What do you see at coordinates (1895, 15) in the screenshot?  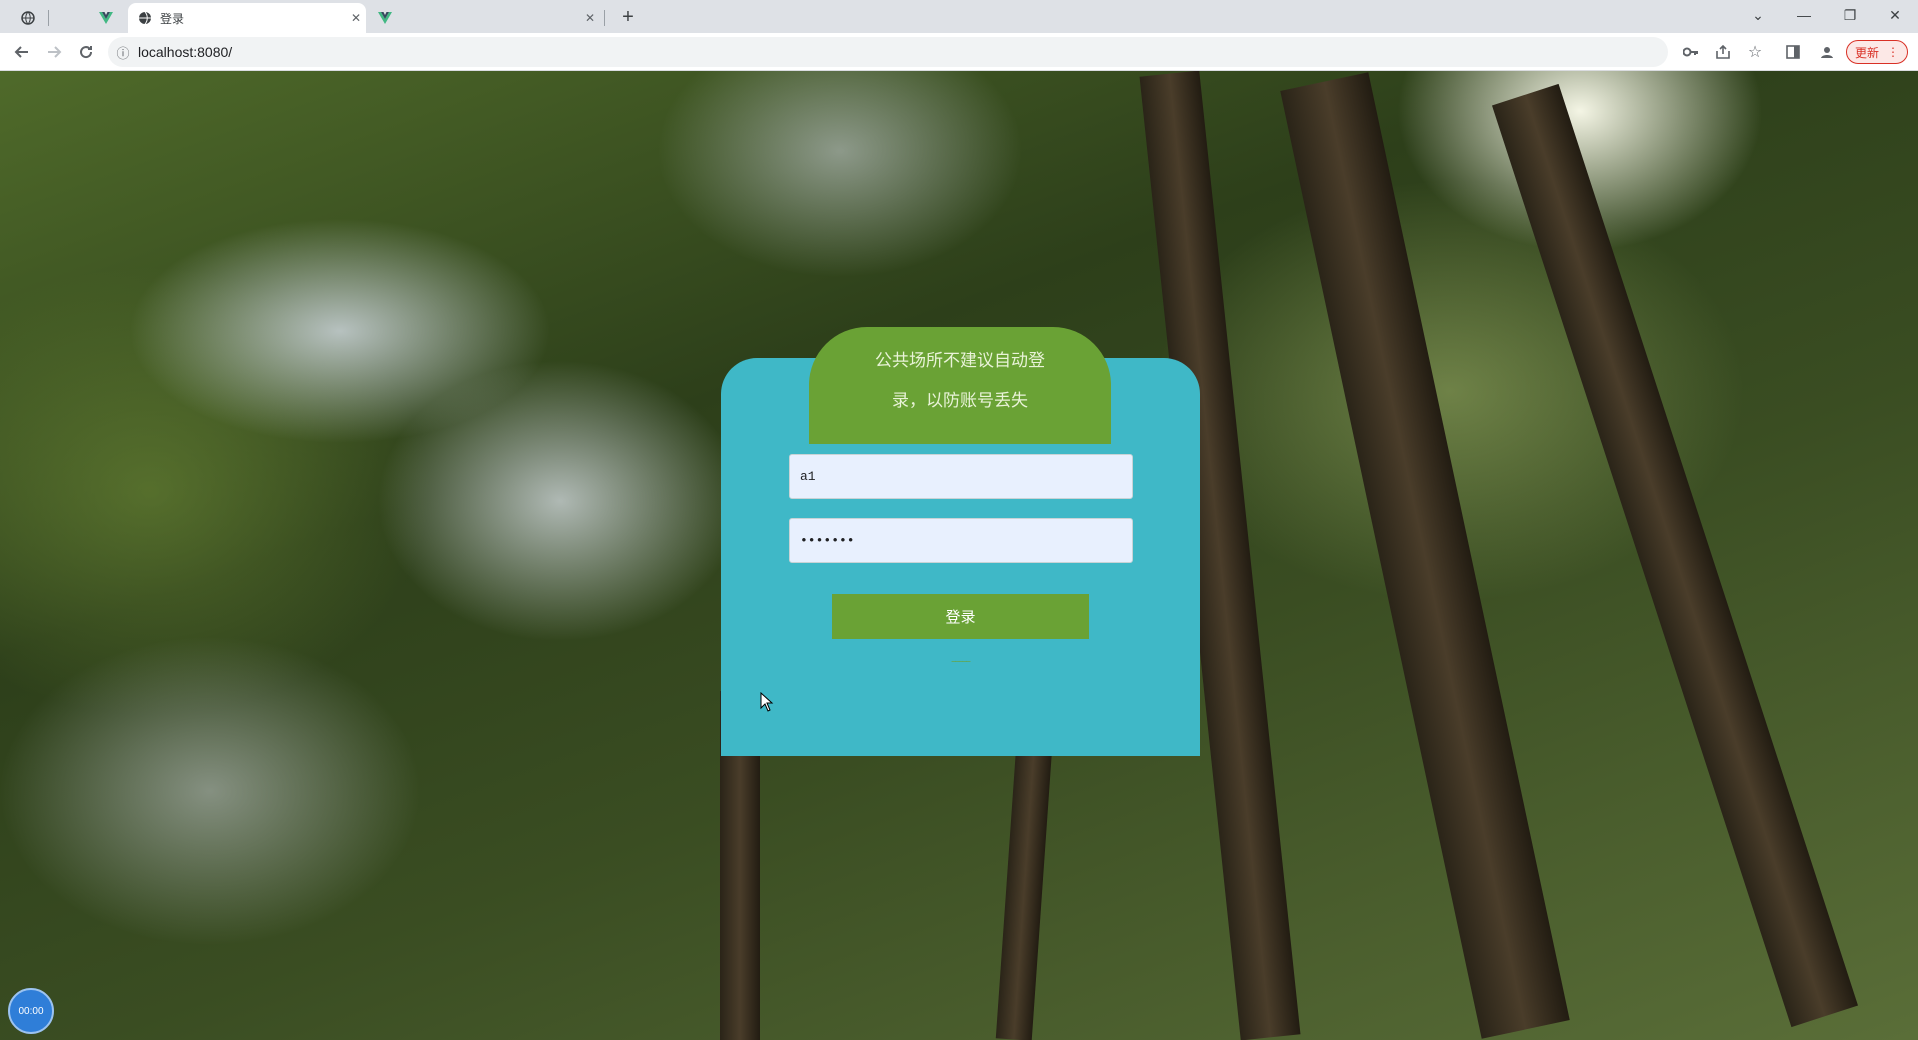 I see `close-window-button: ✕` at bounding box center [1895, 15].